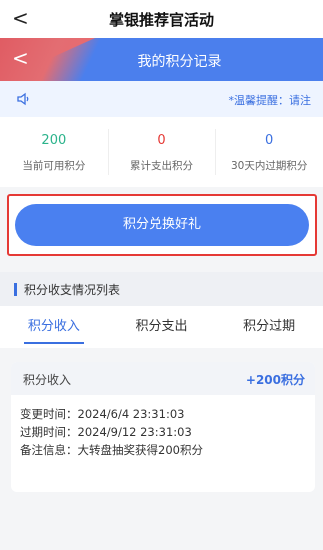  What do you see at coordinates (102, 414) in the screenshot?
I see `record-change-time: 变更时间：2024/6/4 23:31:03` at bounding box center [102, 414].